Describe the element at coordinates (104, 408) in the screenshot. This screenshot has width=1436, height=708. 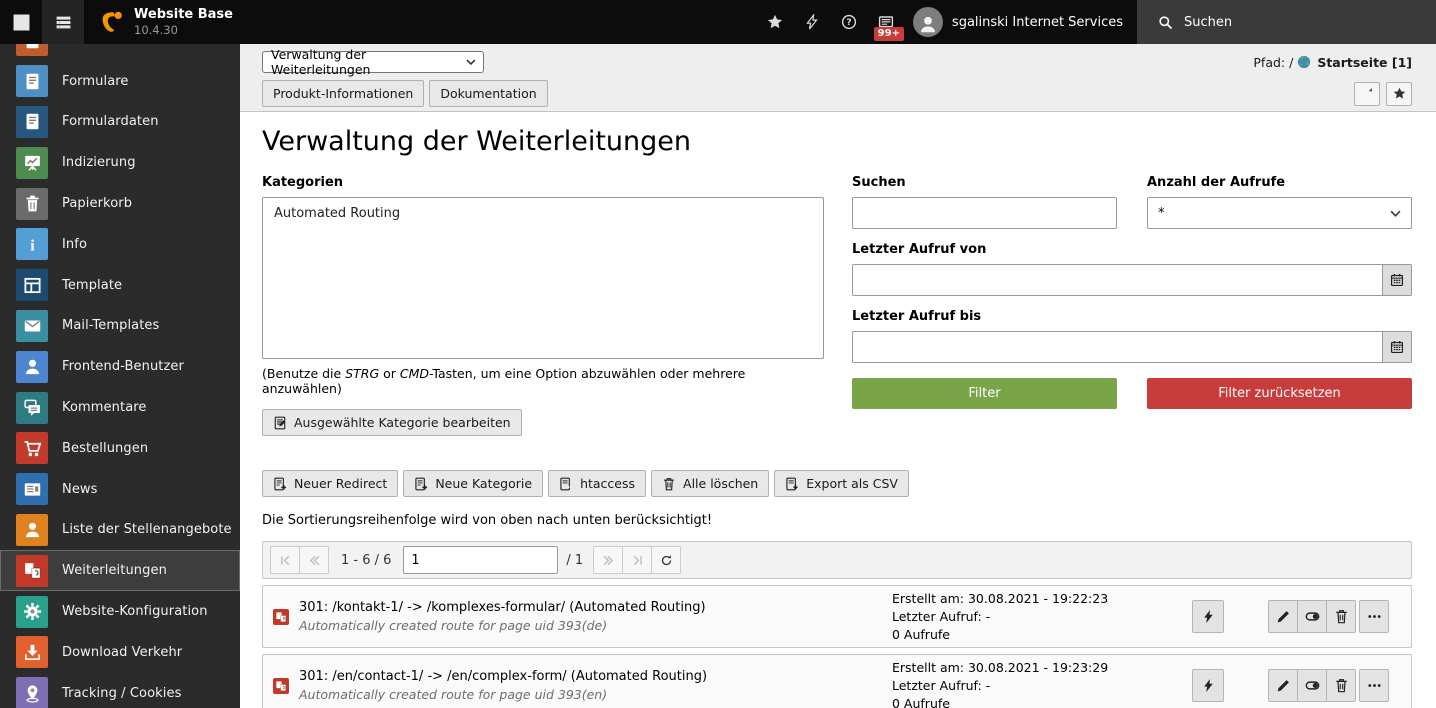
I see `sidebar-item-label: Kommentare` at that location.